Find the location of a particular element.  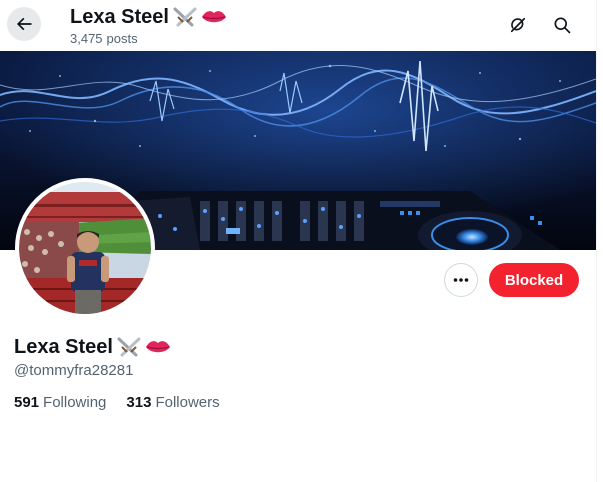

header-title-block: Lexa Steel 3,475 posts is located at coordinates (148, 26).